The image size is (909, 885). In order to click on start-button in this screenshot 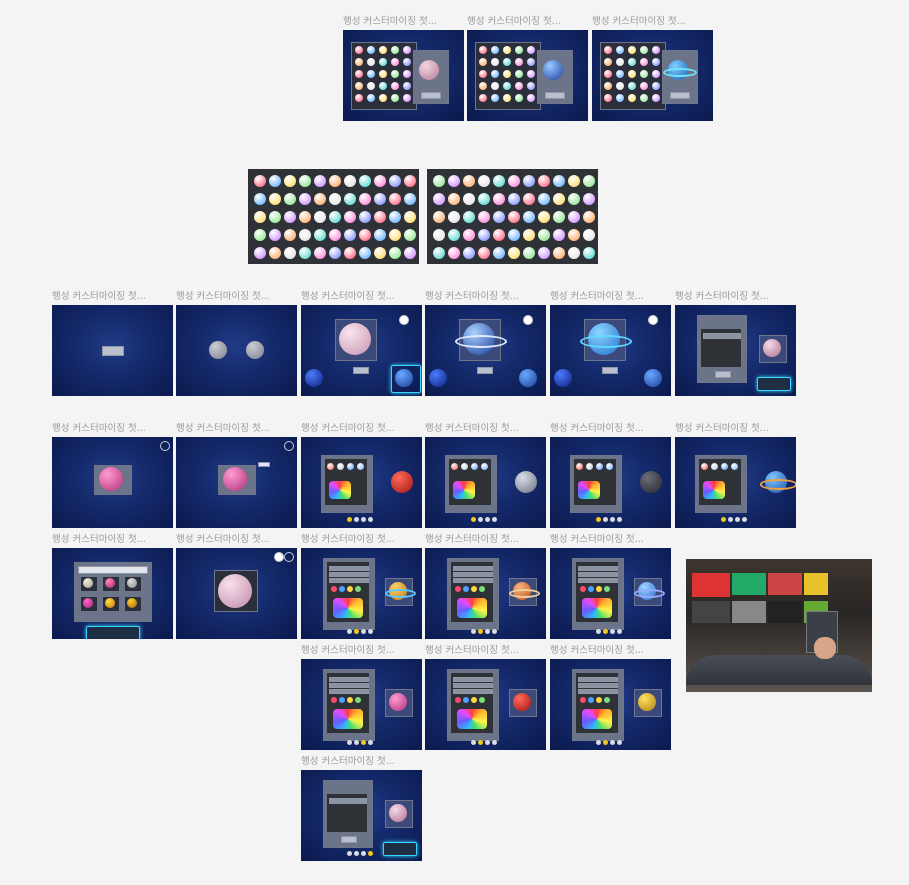, I will do `click(113, 351)`.